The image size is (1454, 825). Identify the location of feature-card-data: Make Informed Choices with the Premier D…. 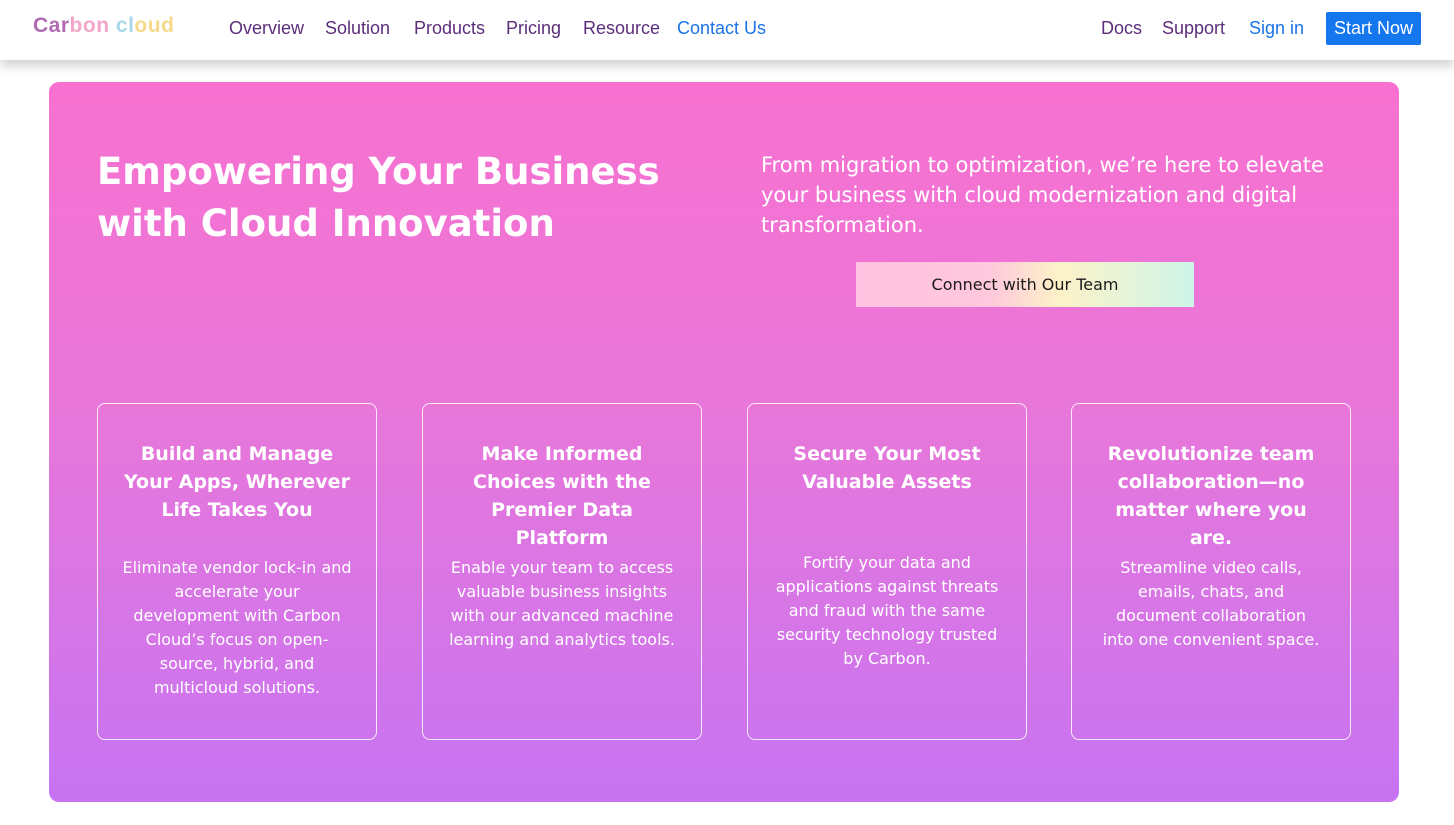
(562, 571).